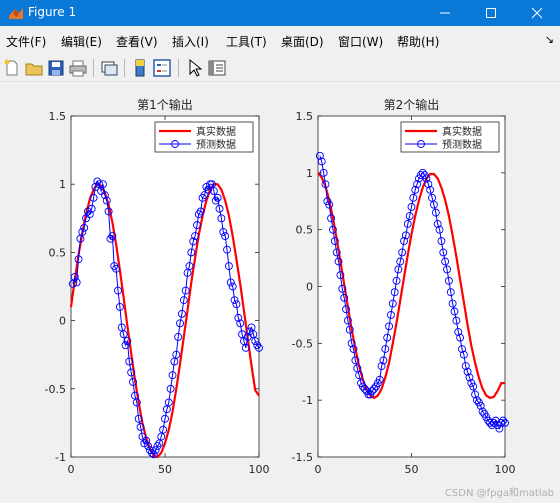  Describe the element at coordinates (137, 41) in the screenshot. I see `menu-view: 查看(V)` at that location.